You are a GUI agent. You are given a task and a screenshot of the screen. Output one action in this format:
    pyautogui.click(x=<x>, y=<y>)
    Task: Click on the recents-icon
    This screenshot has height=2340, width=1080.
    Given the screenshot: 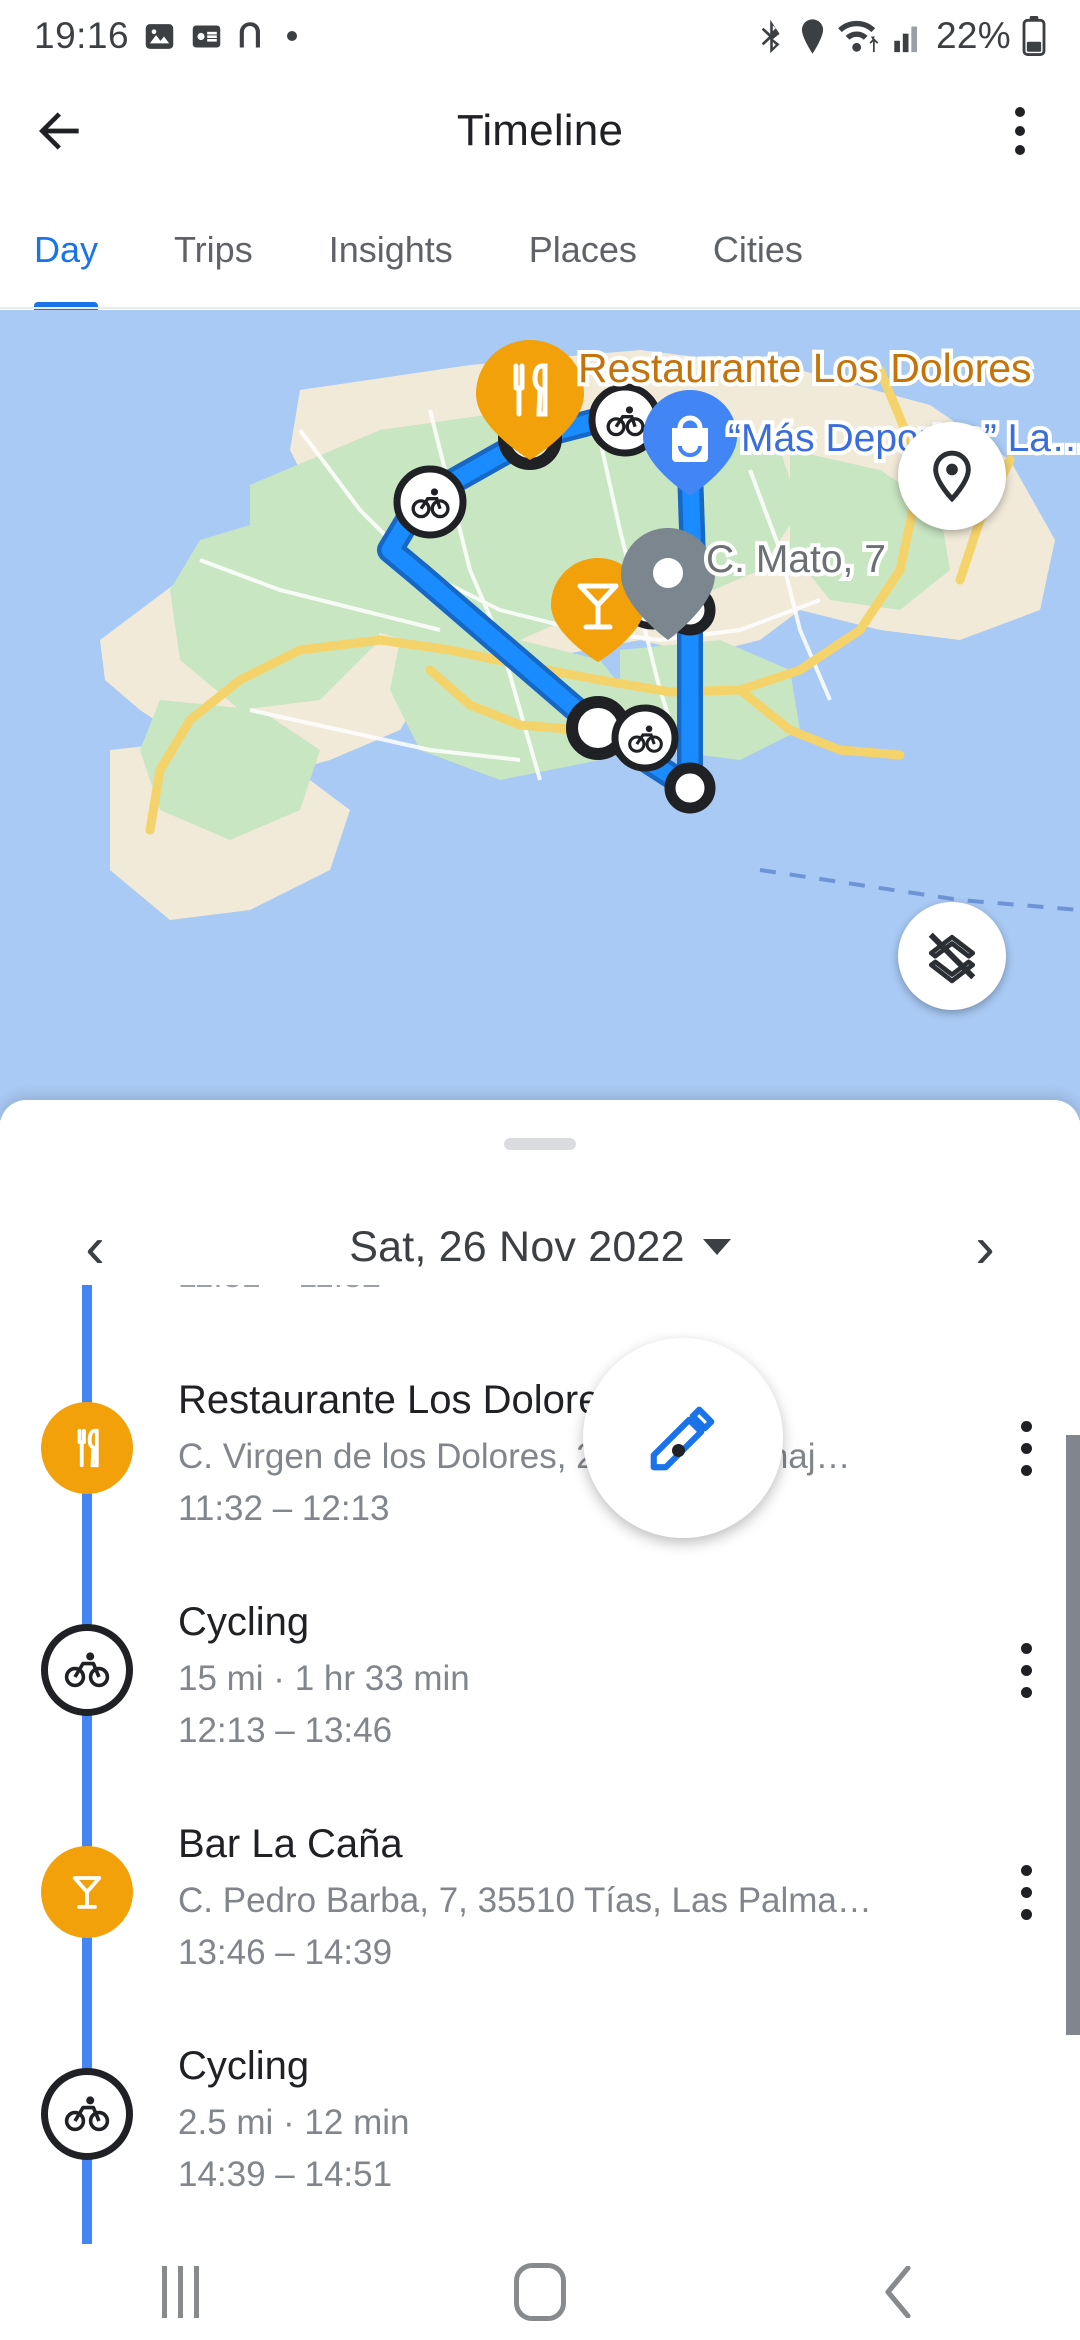 What is the action you would take?
    pyautogui.click(x=180, y=2292)
    